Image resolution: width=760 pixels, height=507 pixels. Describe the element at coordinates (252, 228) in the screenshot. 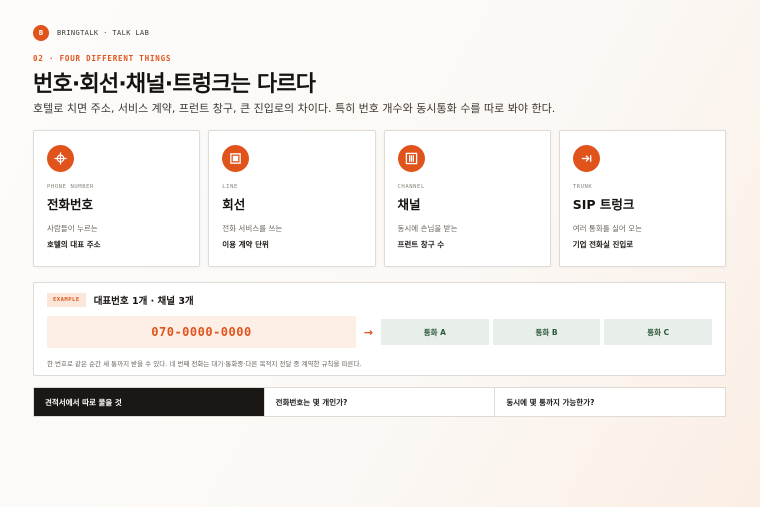

I see `card-desc: 전화 서비스를 쓰는` at that location.